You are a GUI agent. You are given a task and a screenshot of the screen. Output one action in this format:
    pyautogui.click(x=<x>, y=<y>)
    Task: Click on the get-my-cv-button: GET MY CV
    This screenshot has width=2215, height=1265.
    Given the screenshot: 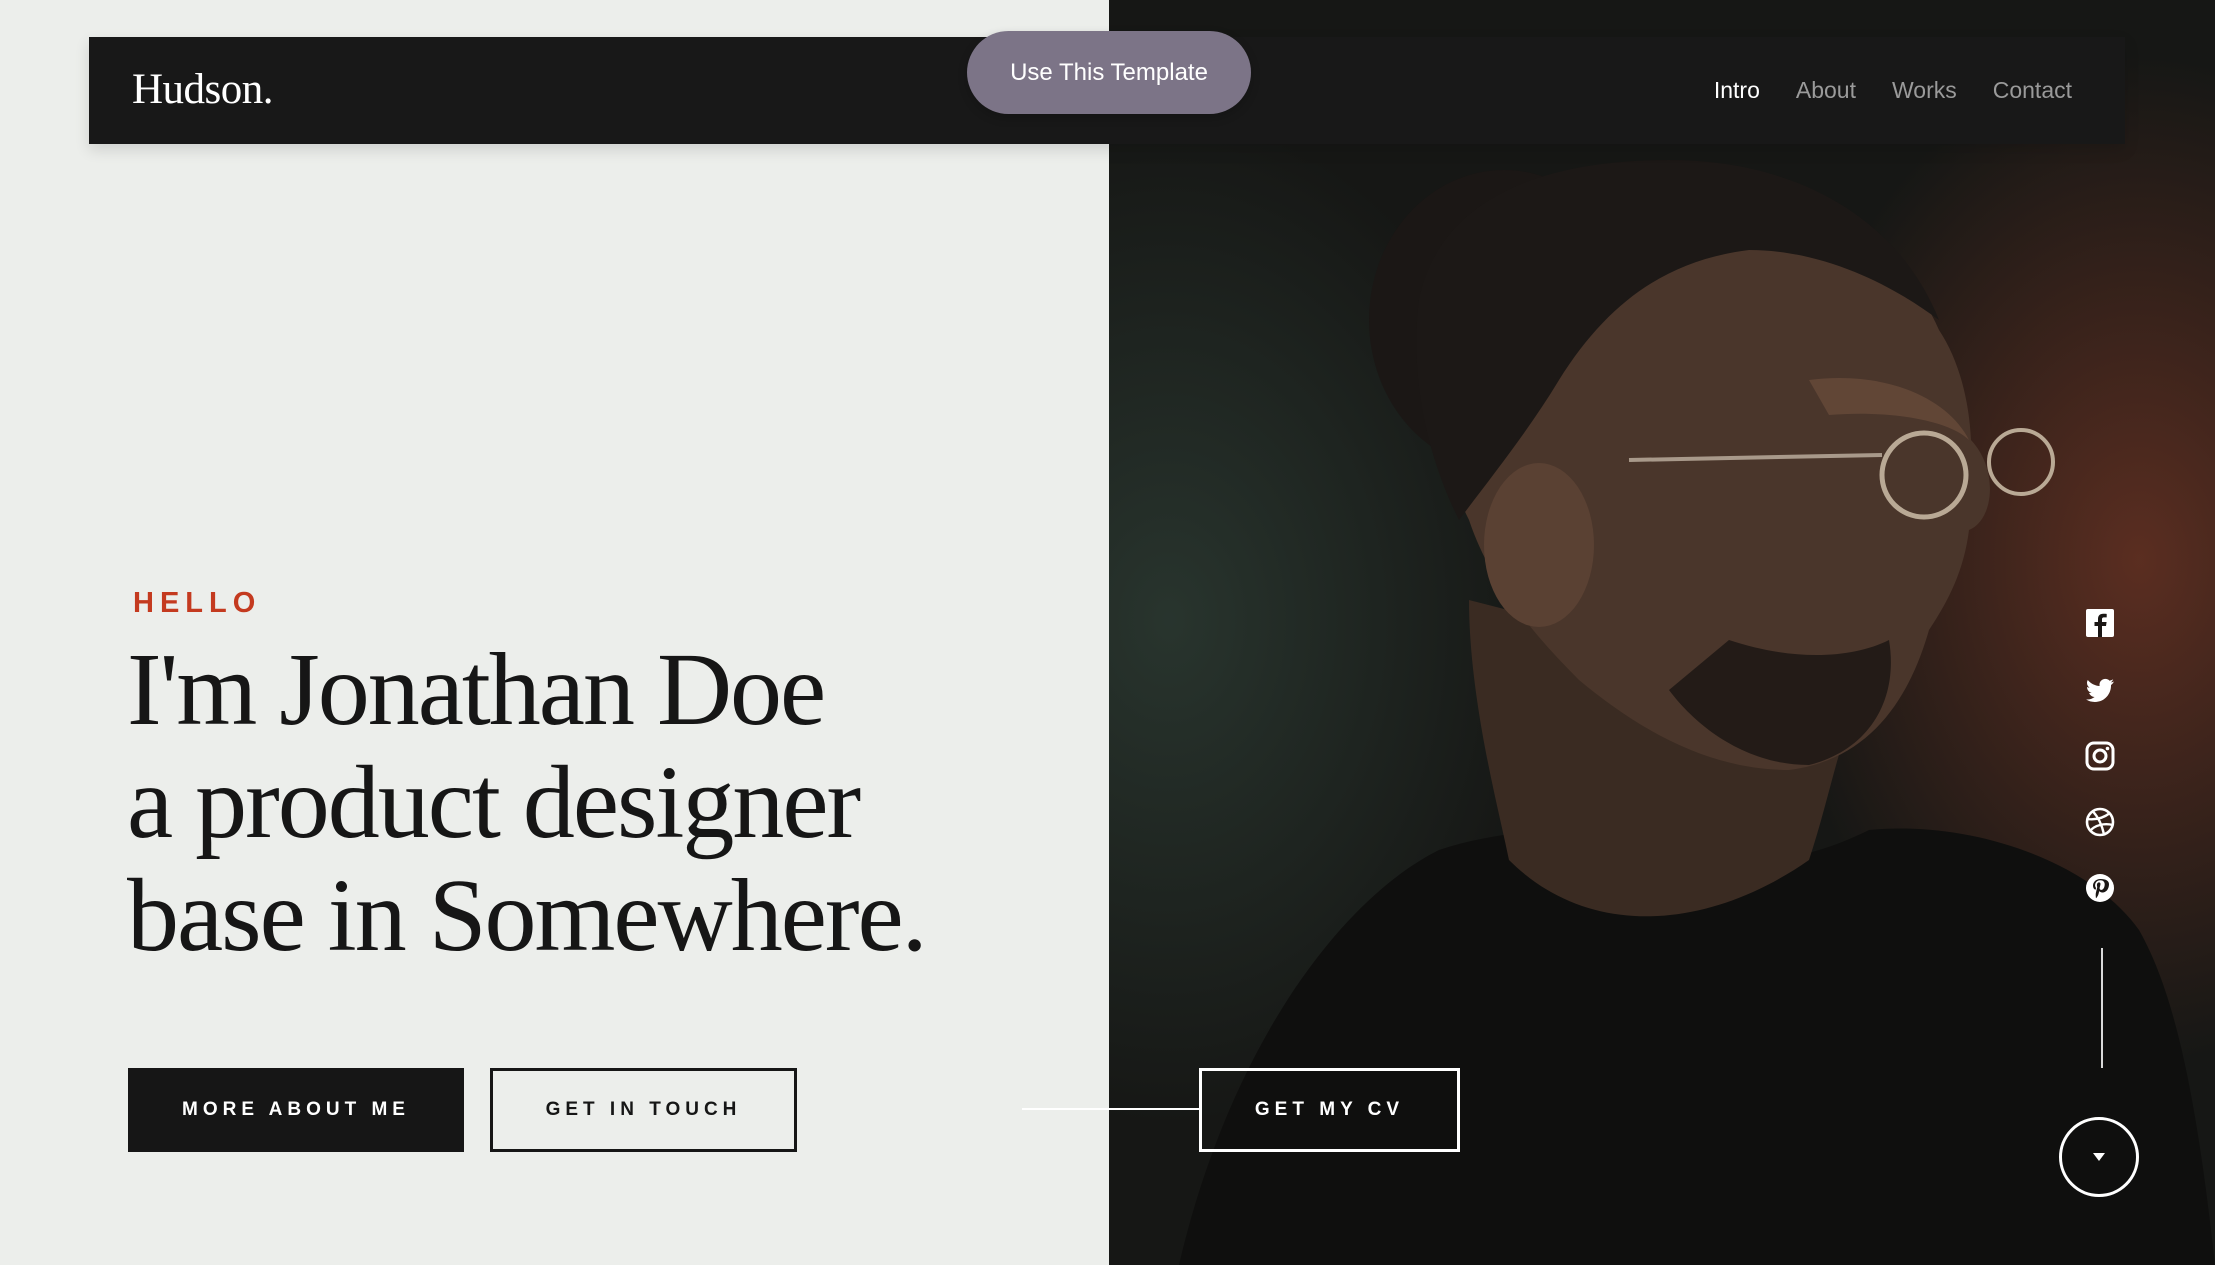 What is the action you would take?
    pyautogui.click(x=1329, y=1110)
    